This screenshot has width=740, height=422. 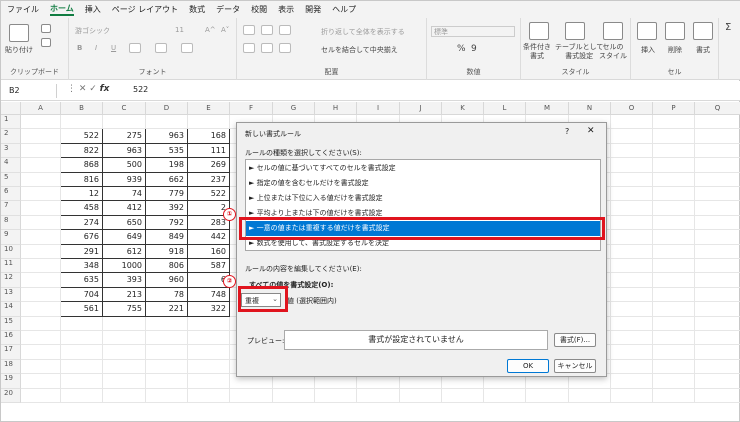 What do you see at coordinates (82, 266) in the screenshot?
I see `grid-cell: 348` at bounding box center [82, 266].